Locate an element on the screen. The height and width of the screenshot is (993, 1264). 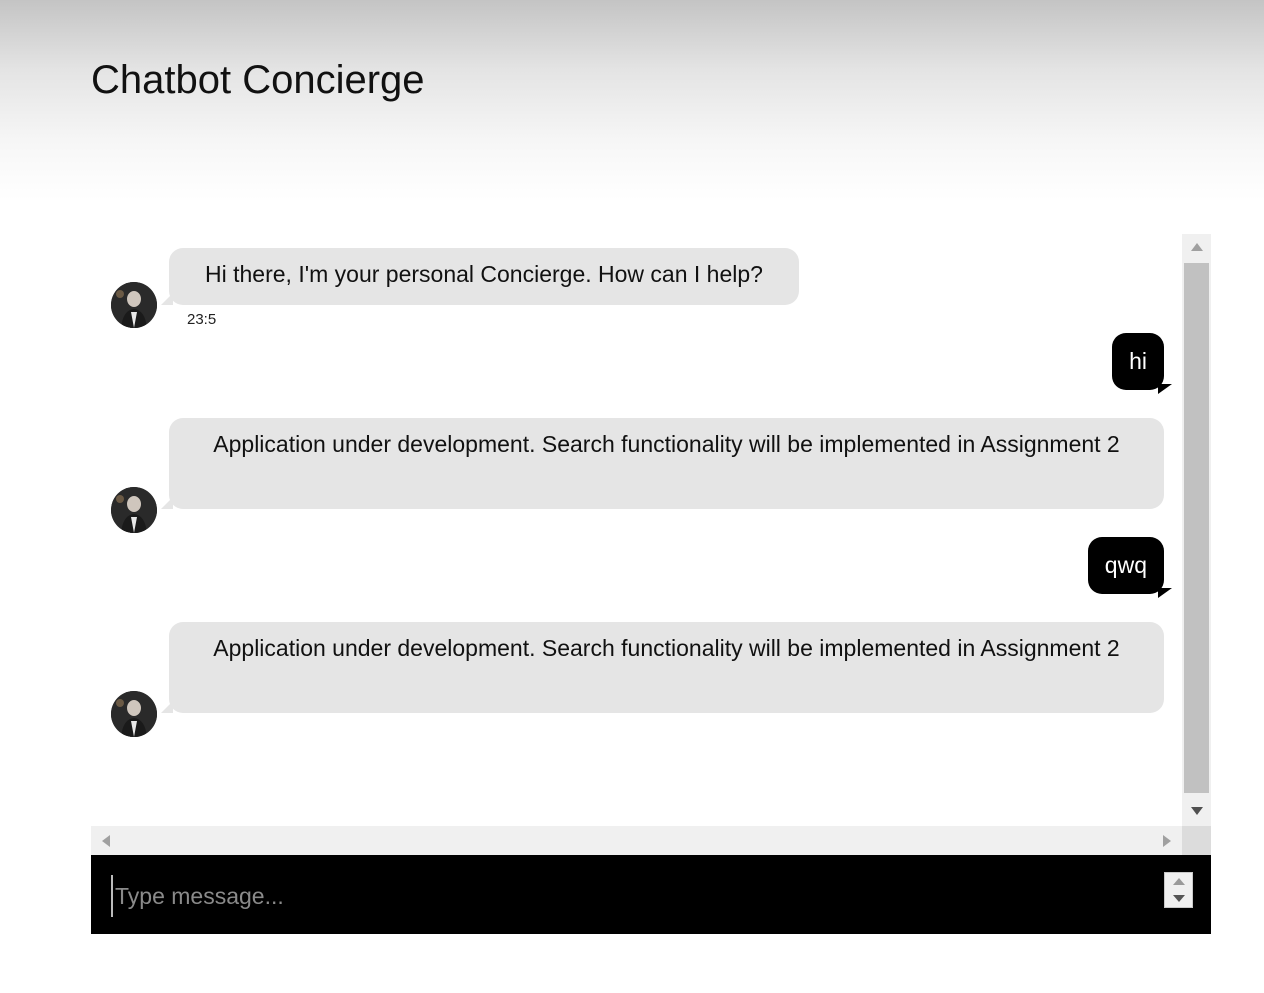
triangle-up-icon is located at coordinates (1196, 247).